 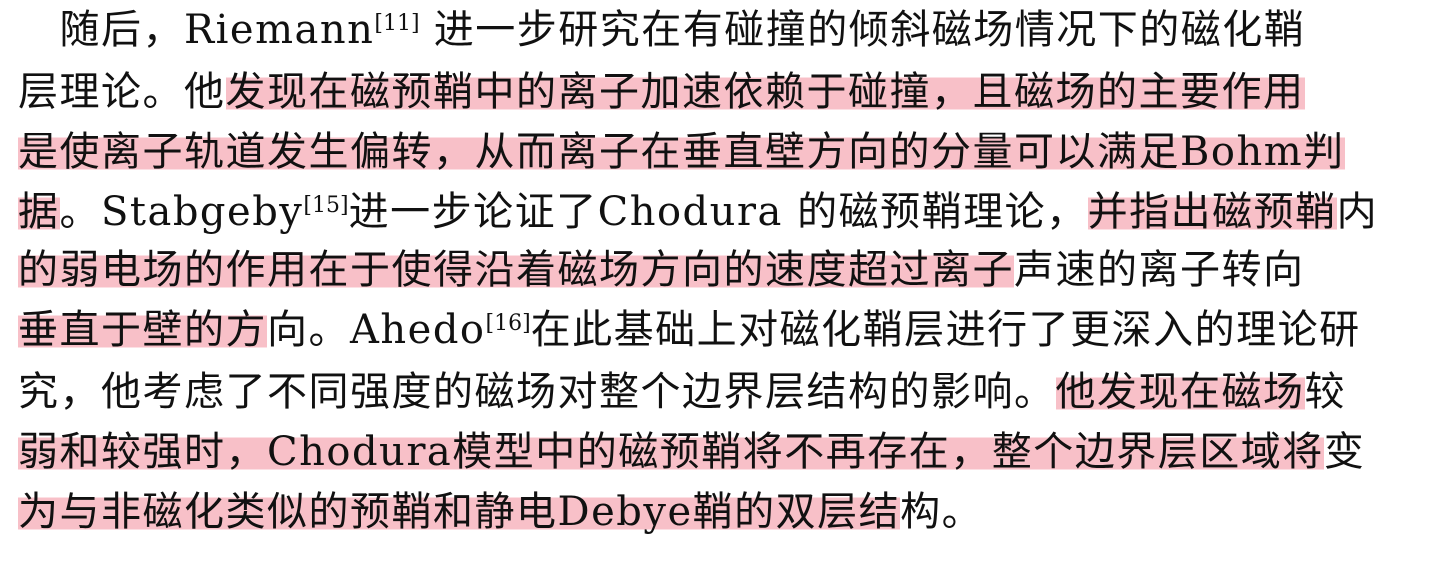 What do you see at coordinates (1180, 392) in the screenshot?
I see `highlighted-text: 他发现在磁场` at bounding box center [1180, 392].